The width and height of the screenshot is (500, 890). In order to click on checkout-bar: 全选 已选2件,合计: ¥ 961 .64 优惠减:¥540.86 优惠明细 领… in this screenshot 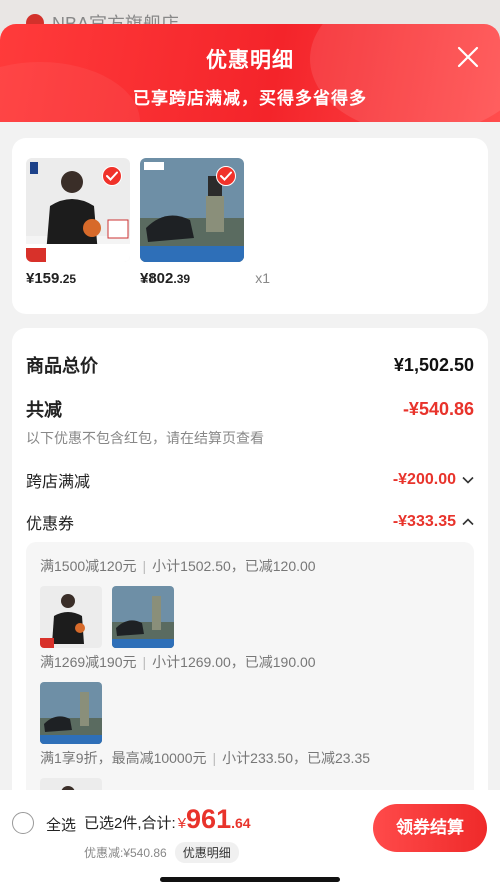, I will do `click(250, 840)`.